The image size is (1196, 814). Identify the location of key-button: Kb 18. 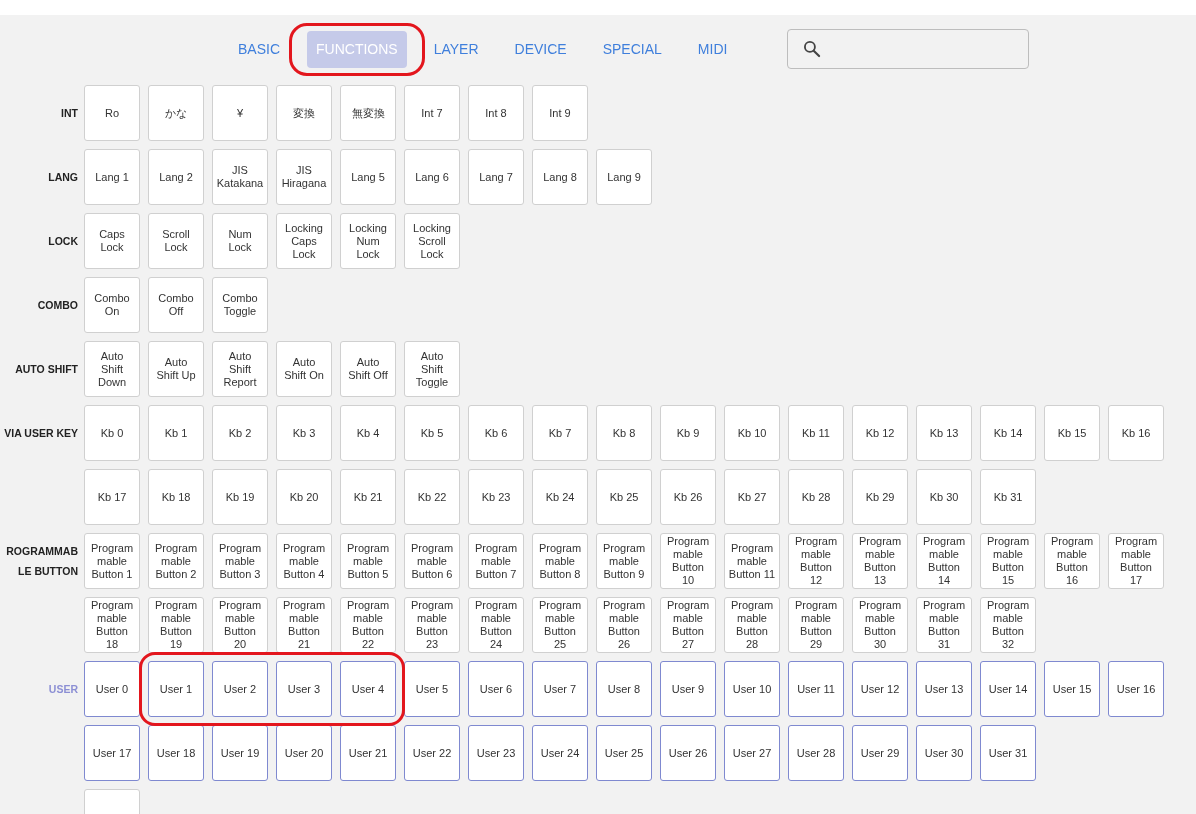
(176, 497).